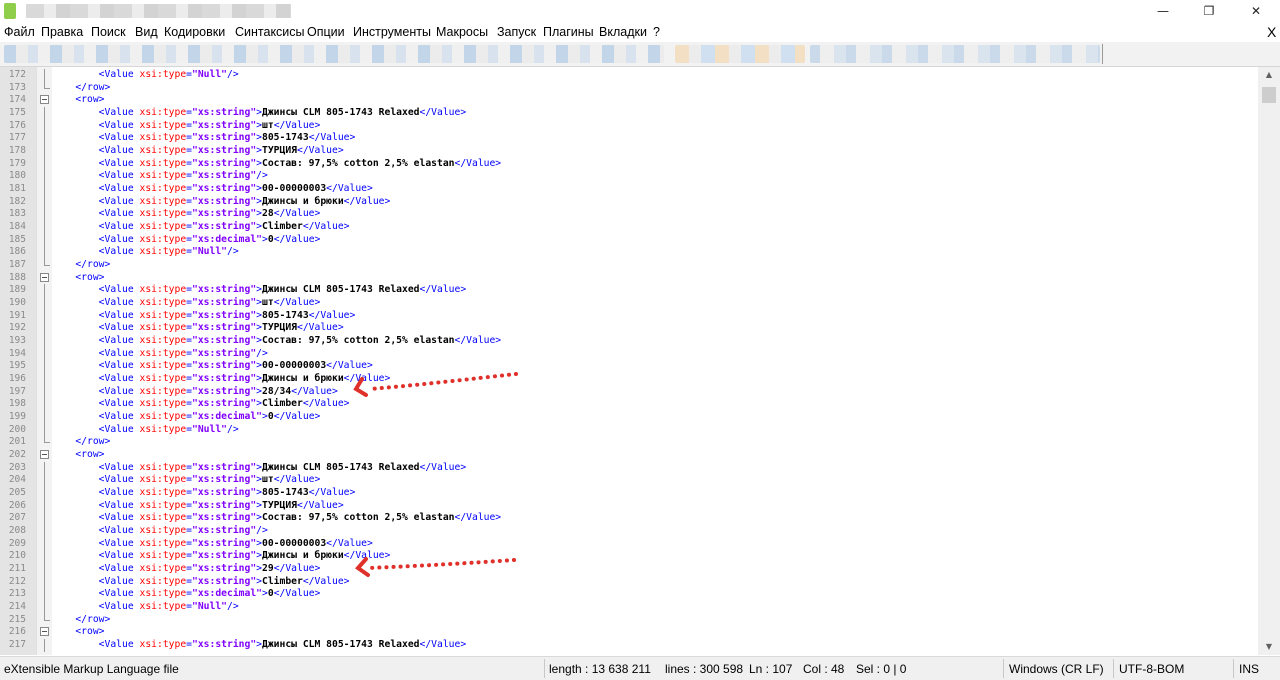 The image size is (1280, 680). What do you see at coordinates (1102, 54) in the screenshot?
I see `toolbar-divider` at bounding box center [1102, 54].